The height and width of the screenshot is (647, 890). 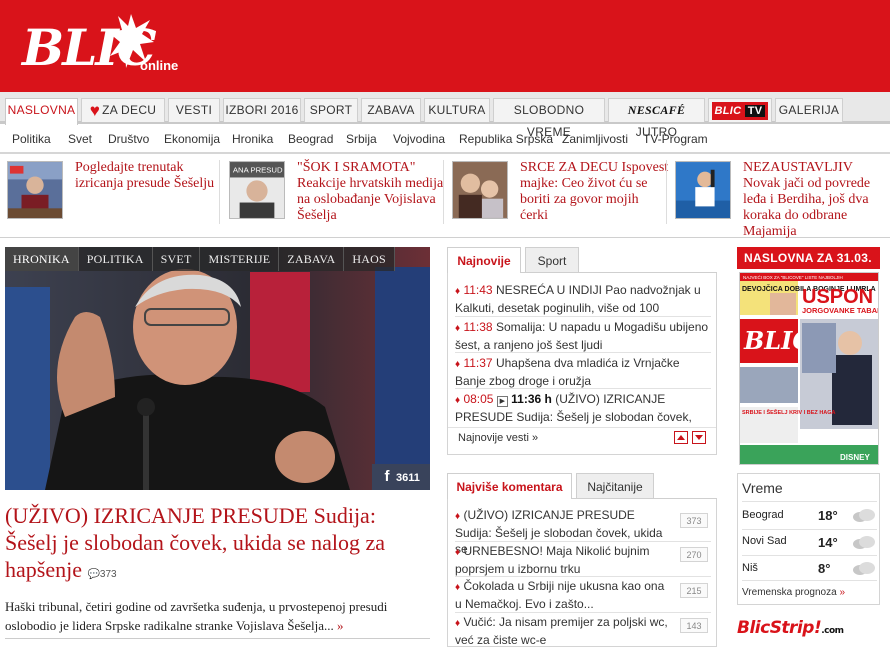 I want to click on tab-label: GALERIJA, so click(x=809, y=110).